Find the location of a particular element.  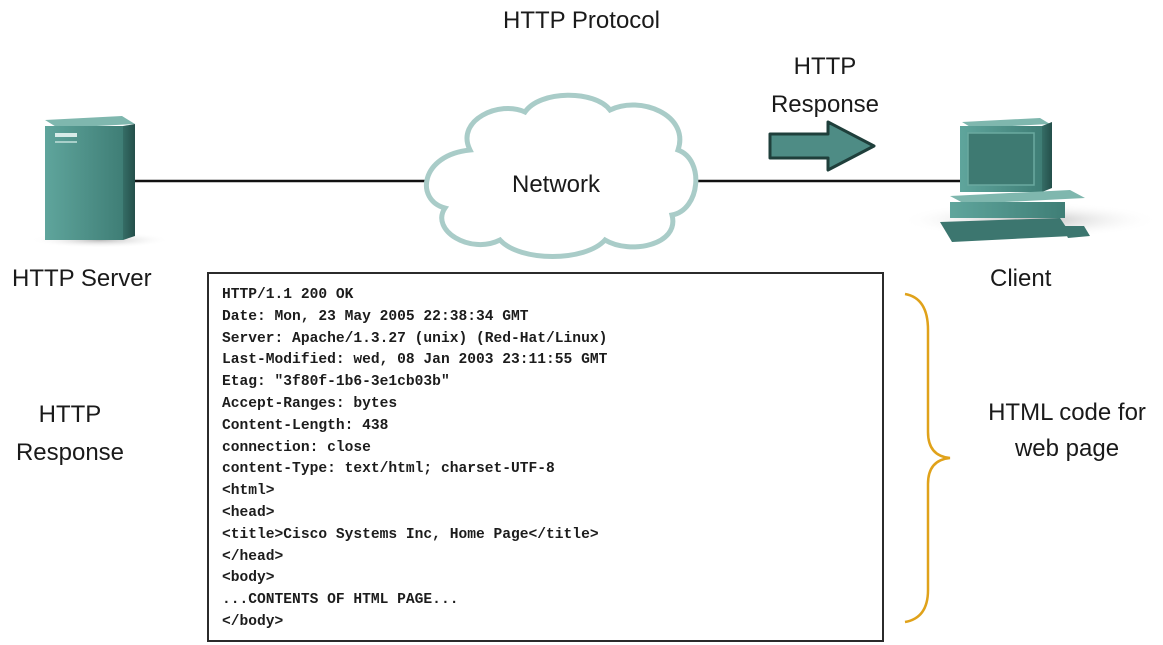

response-arrow-label-line2: Response is located at coordinates (825, 104).